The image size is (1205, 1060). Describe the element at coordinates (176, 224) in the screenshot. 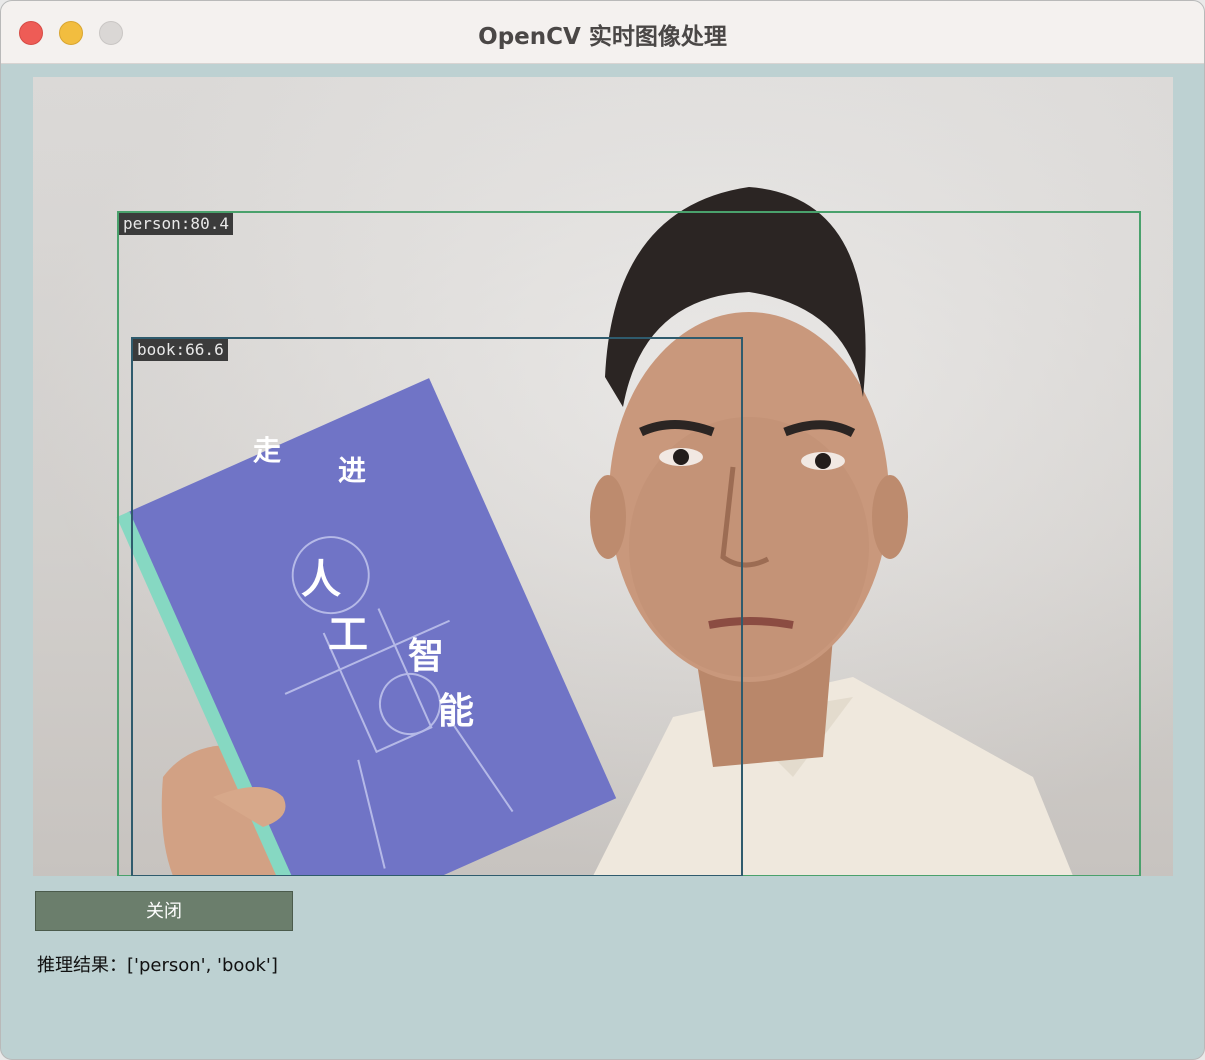

I see `detection-label-person: person:80.4` at that location.